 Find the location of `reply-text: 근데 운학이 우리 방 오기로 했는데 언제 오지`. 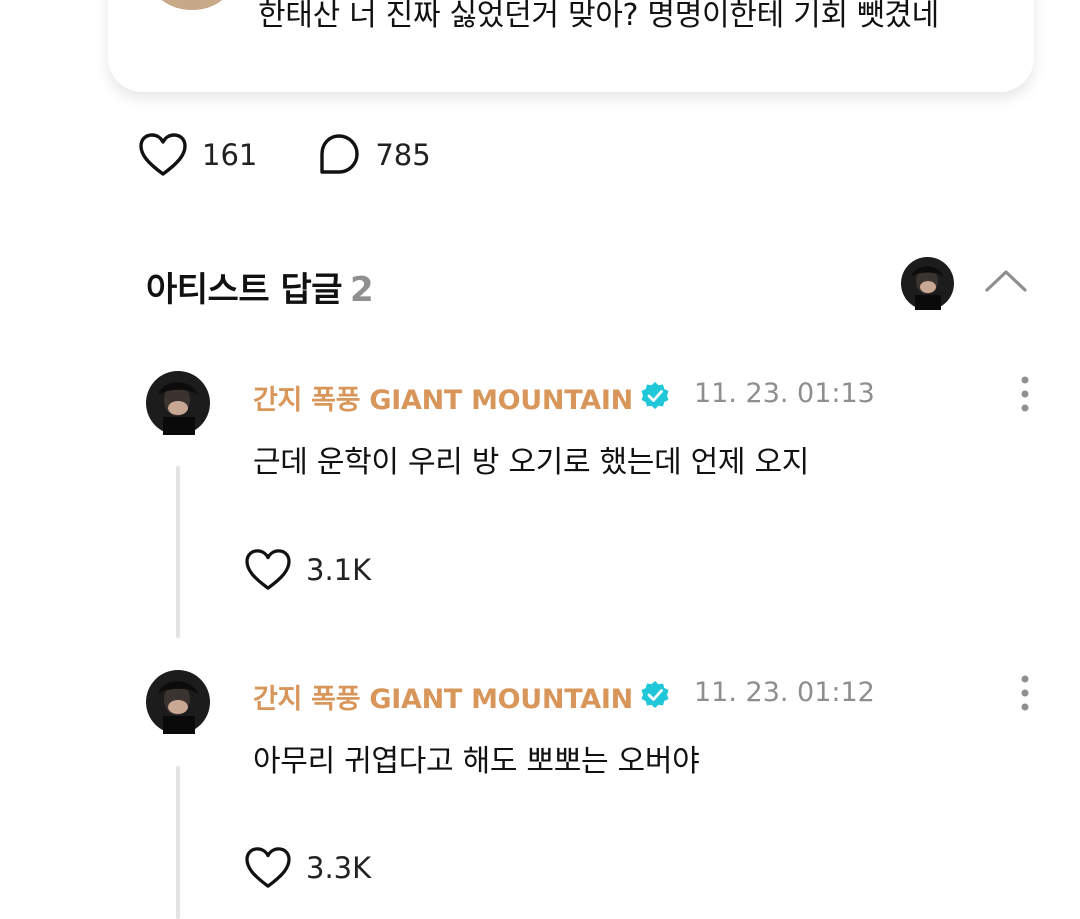

reply-text: 근데 운학이 우리 방 오기로 했는데 언제 오지 is located at coordinates (531, 462).